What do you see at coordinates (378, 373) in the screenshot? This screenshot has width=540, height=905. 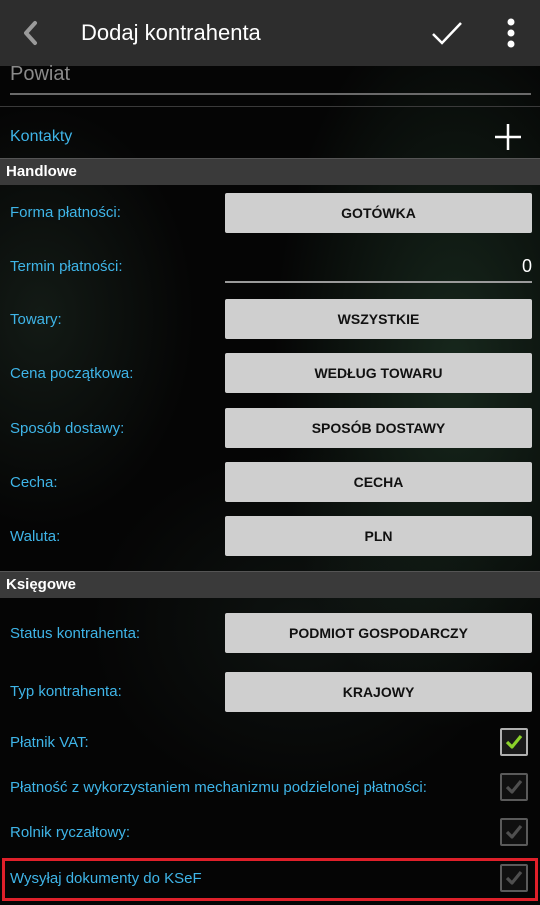 I see `cena-poczatkowa-button: WEDŁUG TOWARU` at bounding box center [378, 373].